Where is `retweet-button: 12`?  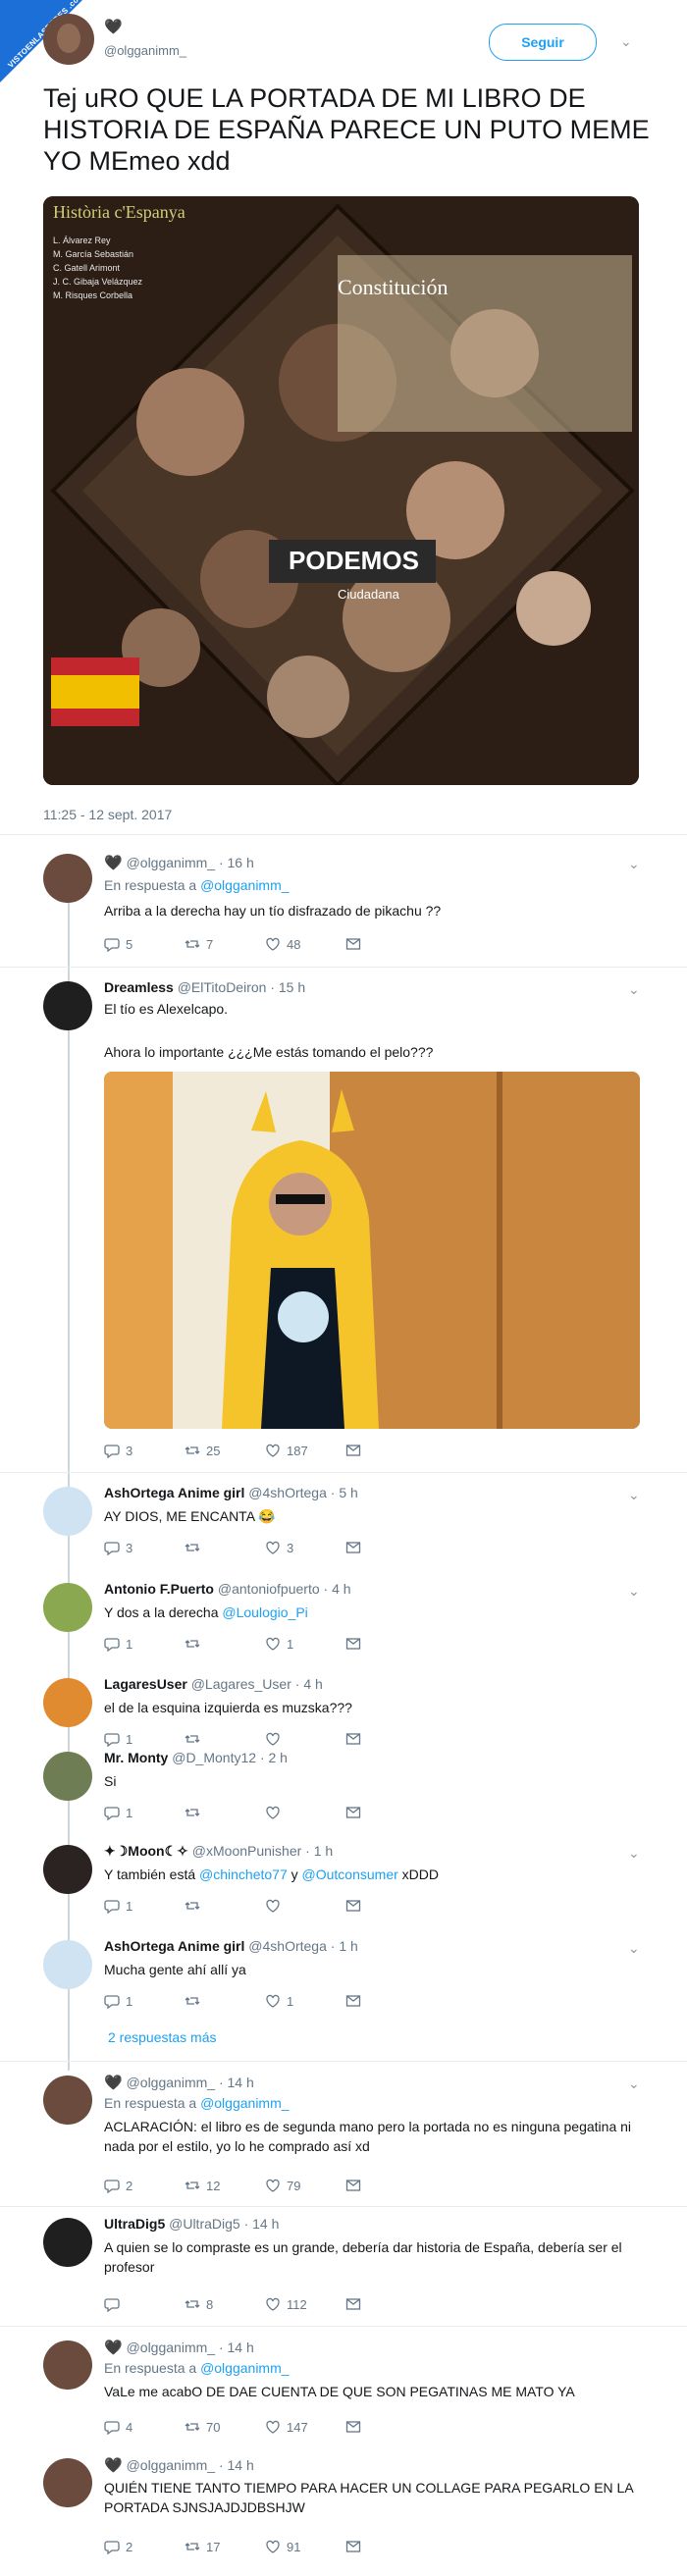 retweet-button: 12 is located at coordinates (225, 2185).